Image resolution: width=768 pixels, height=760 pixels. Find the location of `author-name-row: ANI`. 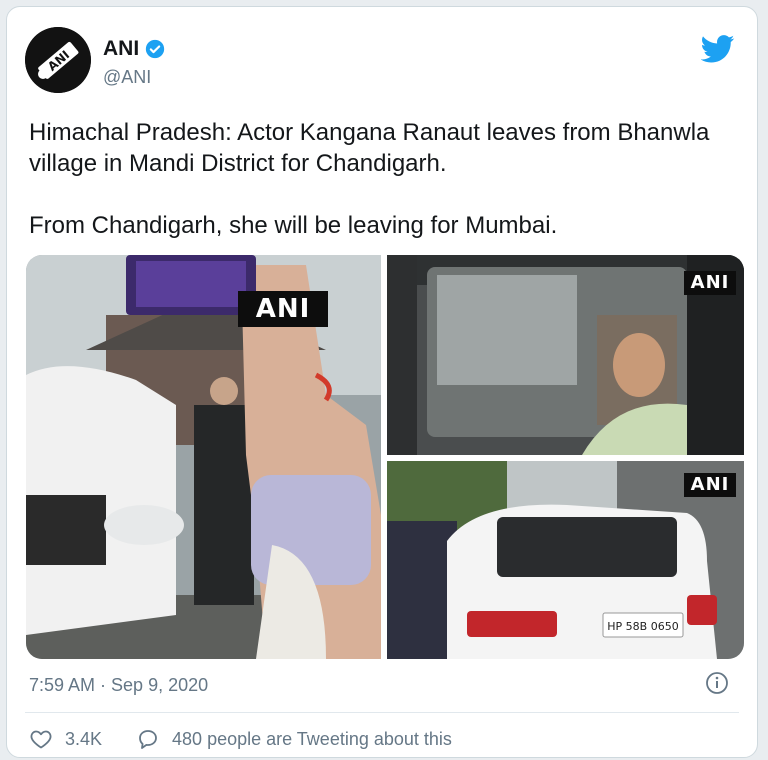

author-name-row: ANI is located at coordinates (134, 49).